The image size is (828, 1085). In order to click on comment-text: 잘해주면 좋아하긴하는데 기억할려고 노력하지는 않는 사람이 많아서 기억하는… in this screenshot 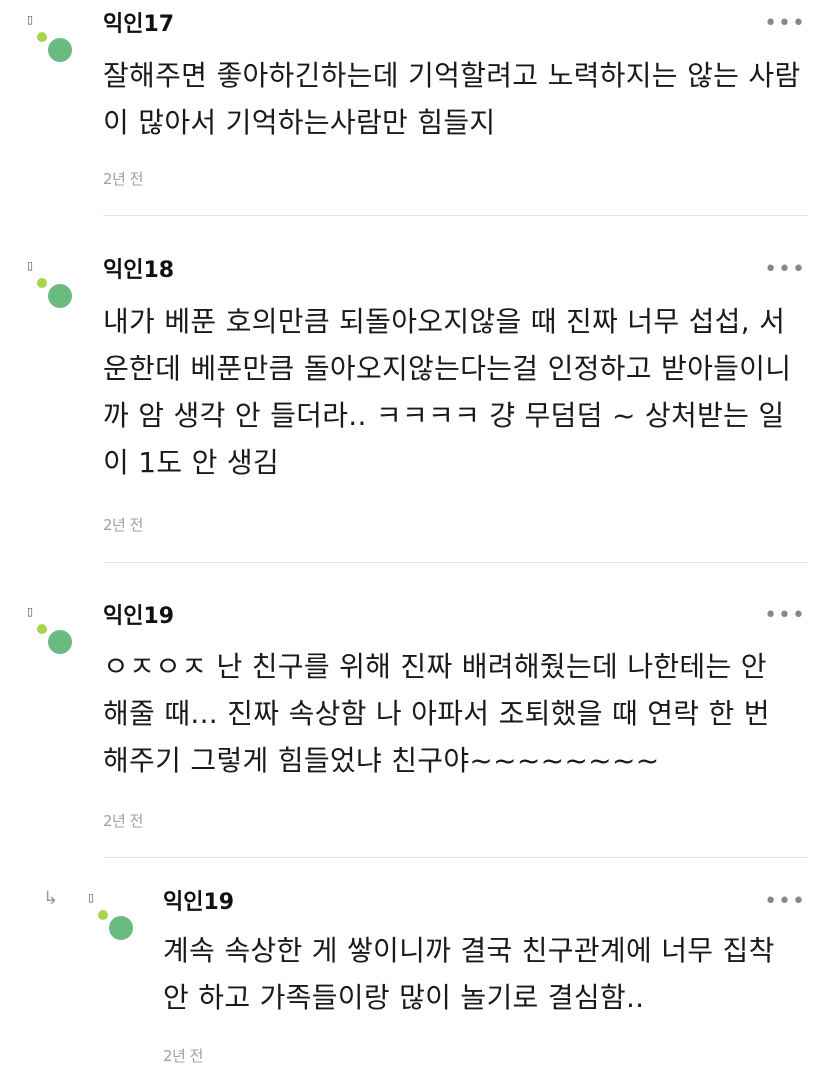, I will do `click(452, 99)`.